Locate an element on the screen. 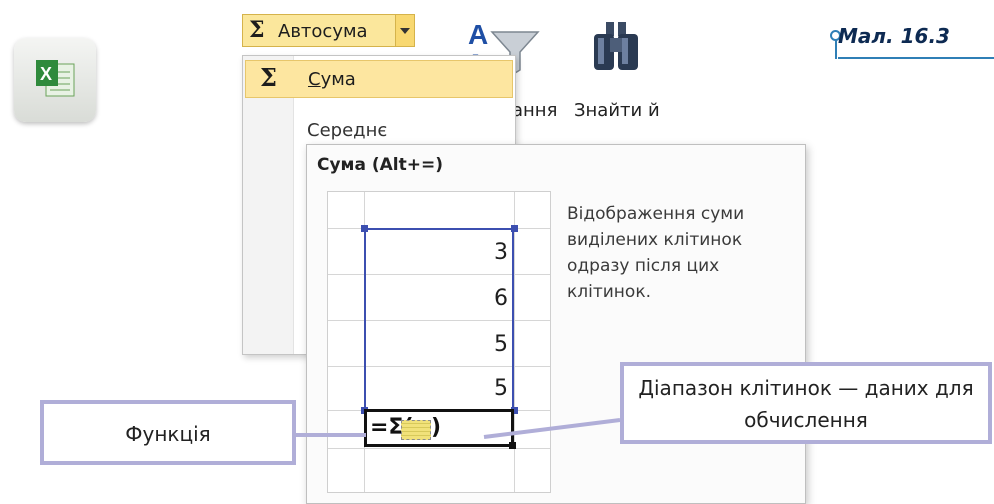 The image size is (994, 504). callout-range: Діапазон клітинок — даних для обчислення is located at coordinates (806, 403).